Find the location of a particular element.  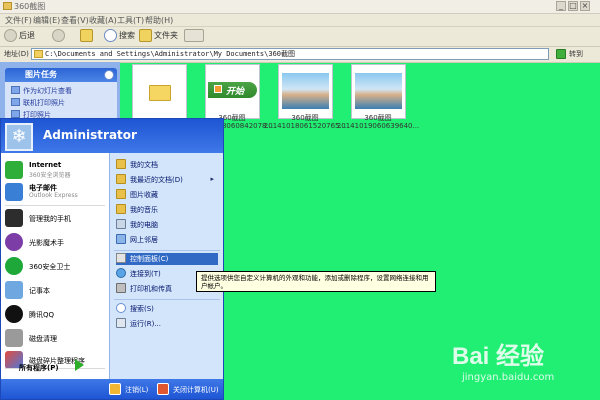

close-button: × is located at coordinates (585, 6).